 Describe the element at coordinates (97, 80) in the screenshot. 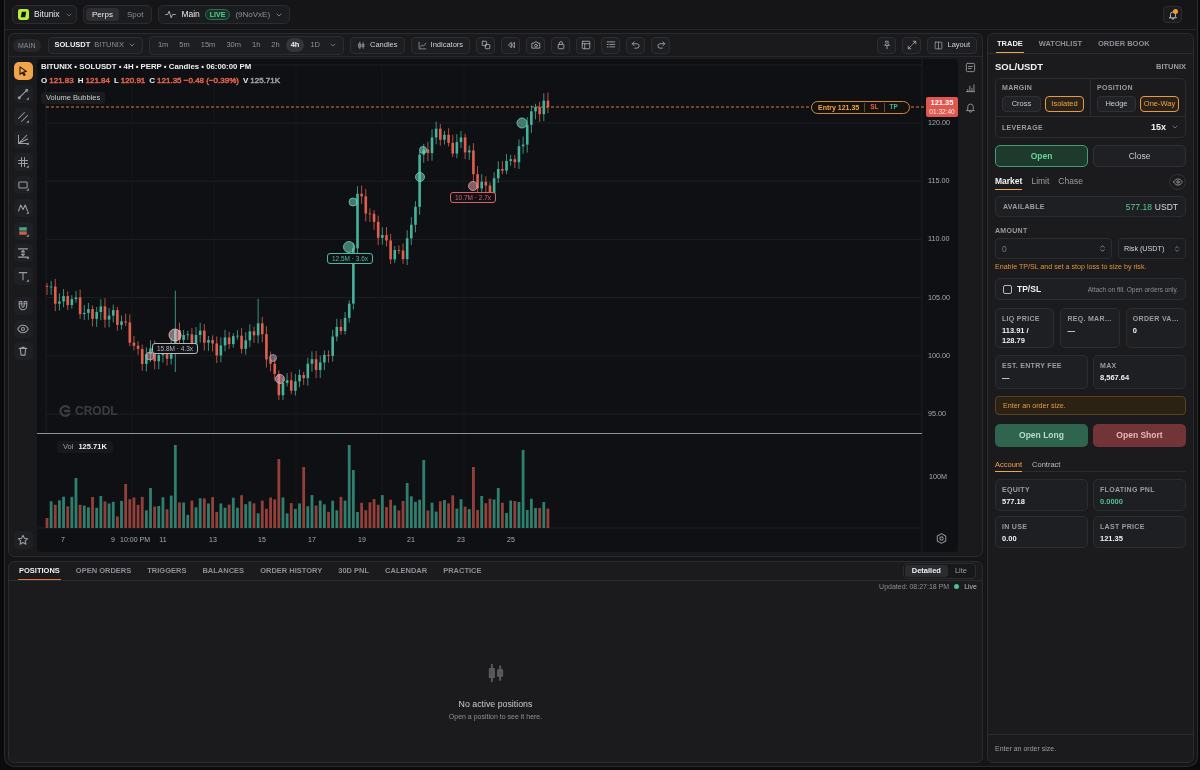

I see `ohlc-value: 121.84` at that location.